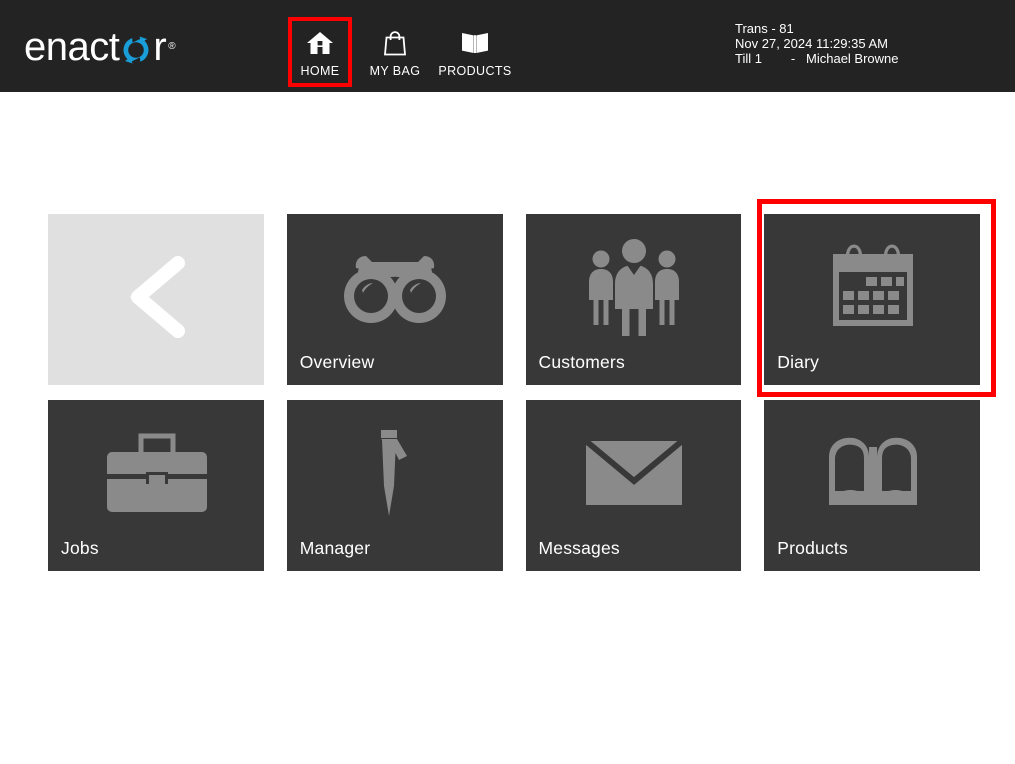 Image resolution: width=1015 pixels, height=764 pixels. What do you see at coordinates (136, 48) in the screenshot?
I see `circular-arrow-icon` at bounding box center [136, 48].